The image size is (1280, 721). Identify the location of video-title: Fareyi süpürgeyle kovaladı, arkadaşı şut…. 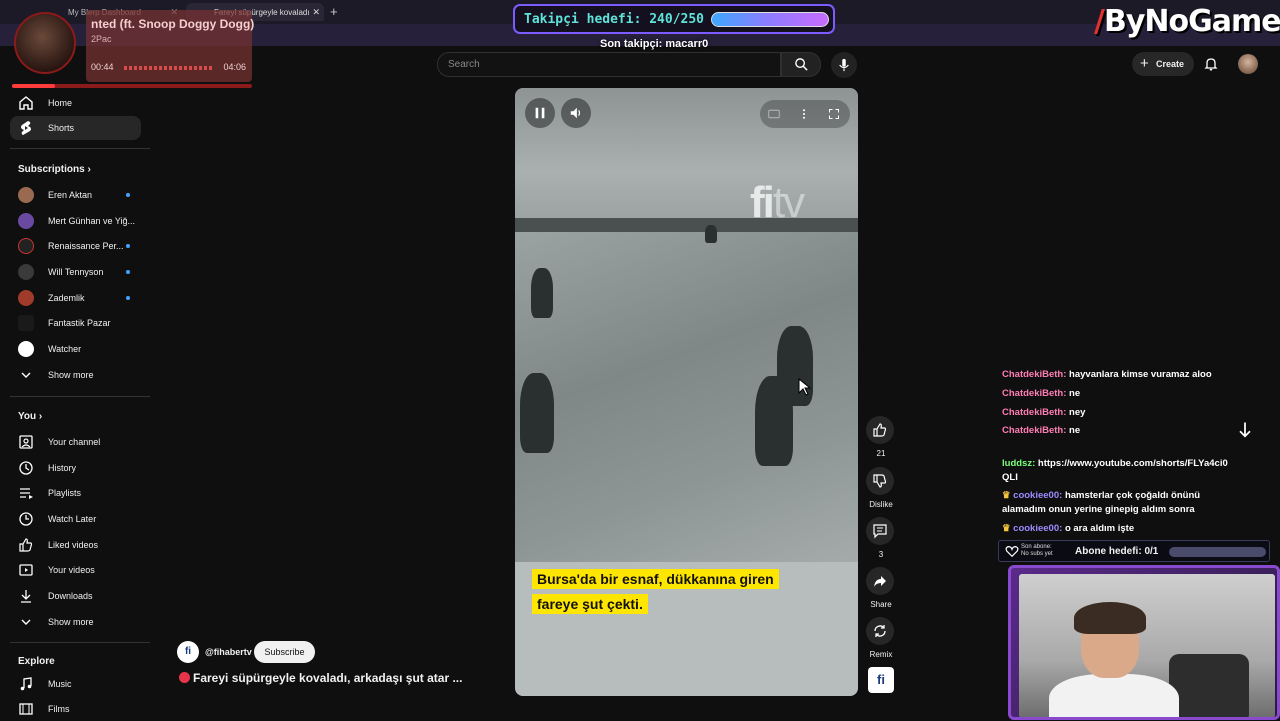
(320, 678).